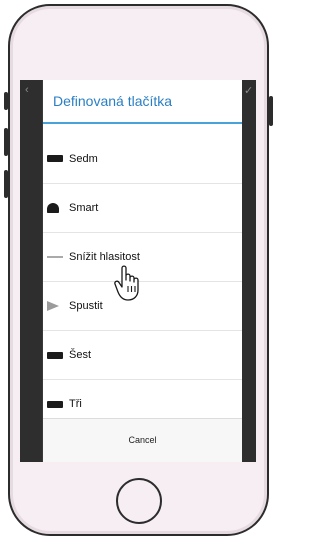 The image size is (320, 540). Describe the element at coordinates (142, 354) in the screenshot. I see `list-item-sest: Šest` at that location.